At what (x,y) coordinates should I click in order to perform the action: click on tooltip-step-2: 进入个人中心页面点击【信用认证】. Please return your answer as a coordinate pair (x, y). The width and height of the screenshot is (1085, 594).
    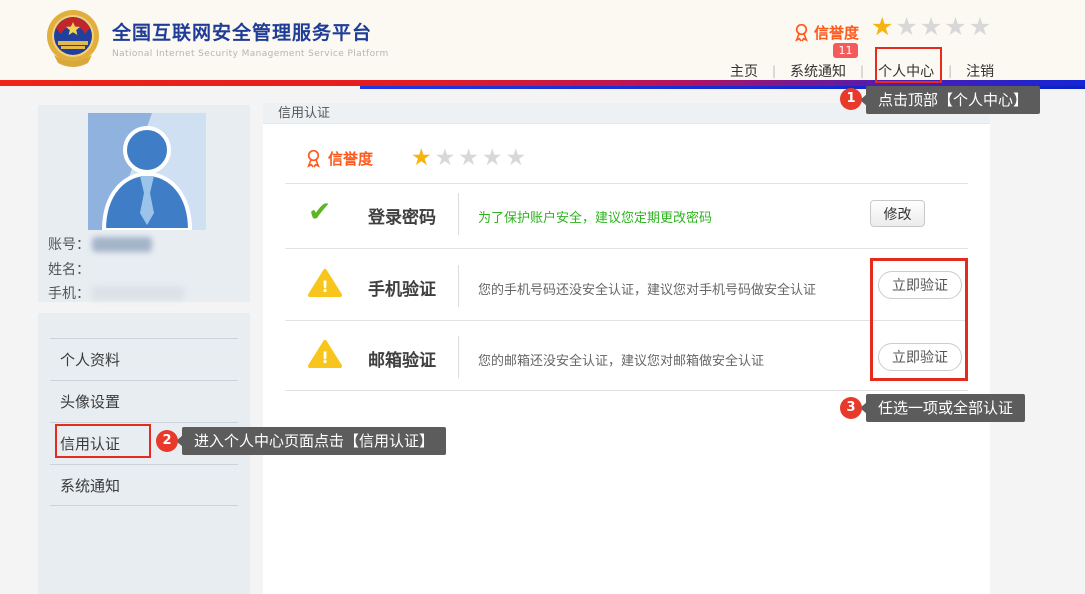
    Looking at the image, I should click on (311, 441).